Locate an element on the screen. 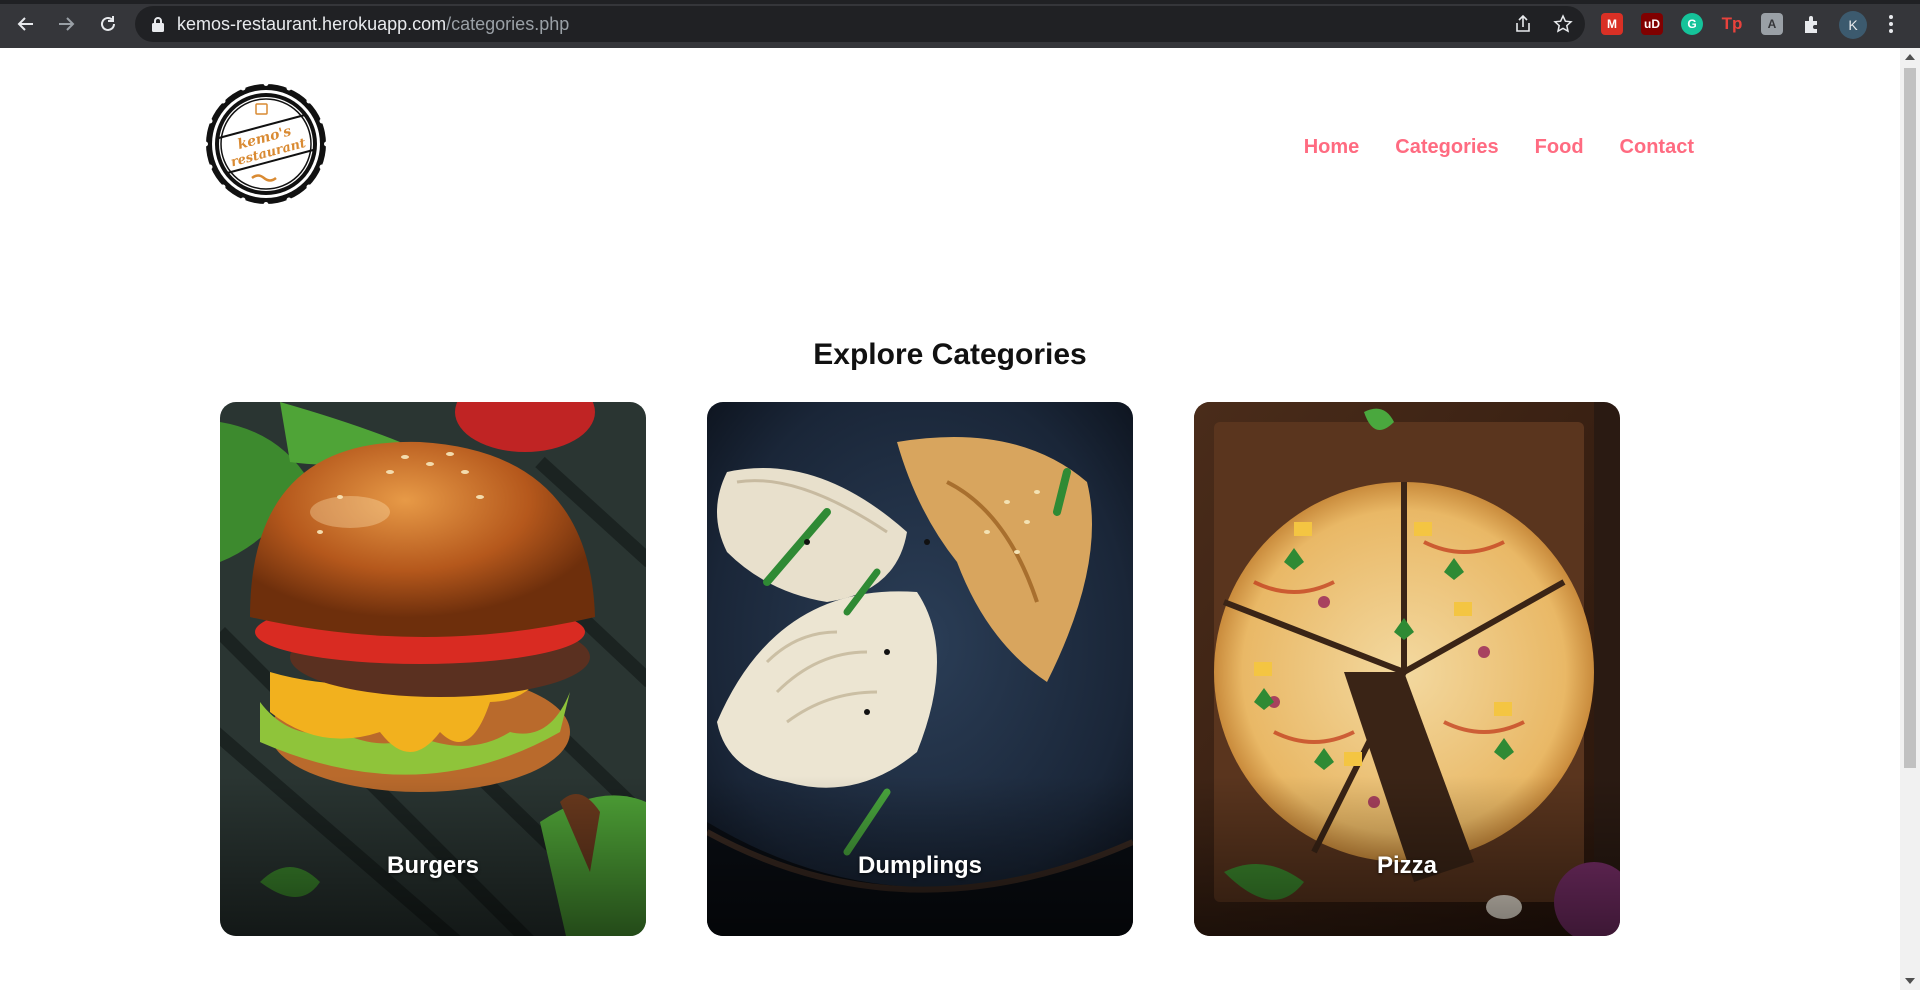 The width and height of the screenshot is (1920, 990). forward-button is located at coordinates (66, 24).